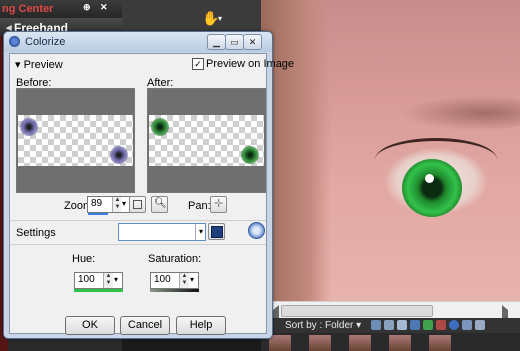  I want to click on folder-dropdown-label: Folder, so click(339, 325).